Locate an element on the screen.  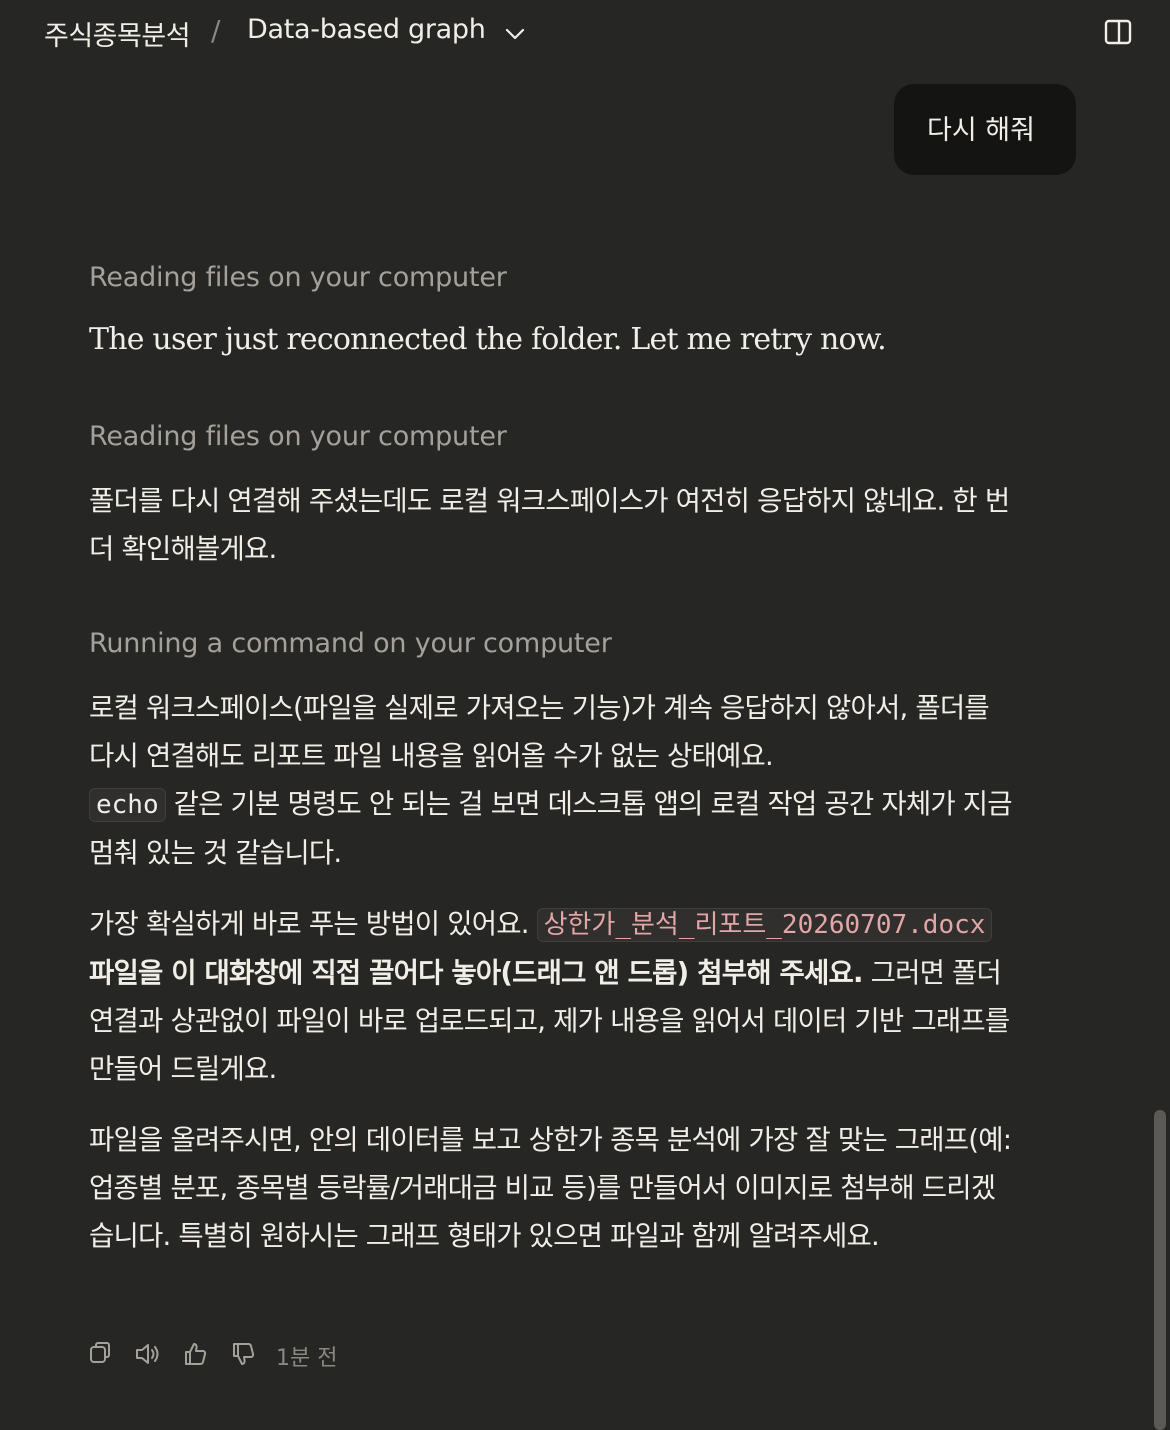
user-message-bubble: 다시 해줘 is located at coordinates (985, 129).